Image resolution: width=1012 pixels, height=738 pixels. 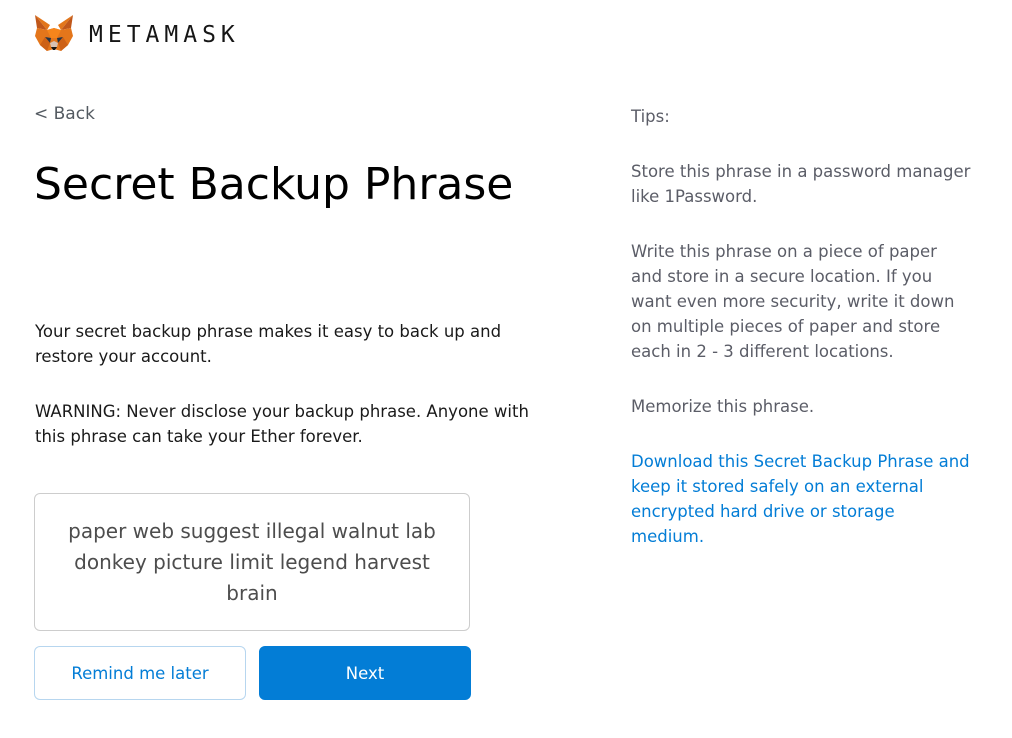 What do you see at coordinates (54, 33) in the screenshot?
I see `metamask-fox-icon` at bounding box center [54, 33].